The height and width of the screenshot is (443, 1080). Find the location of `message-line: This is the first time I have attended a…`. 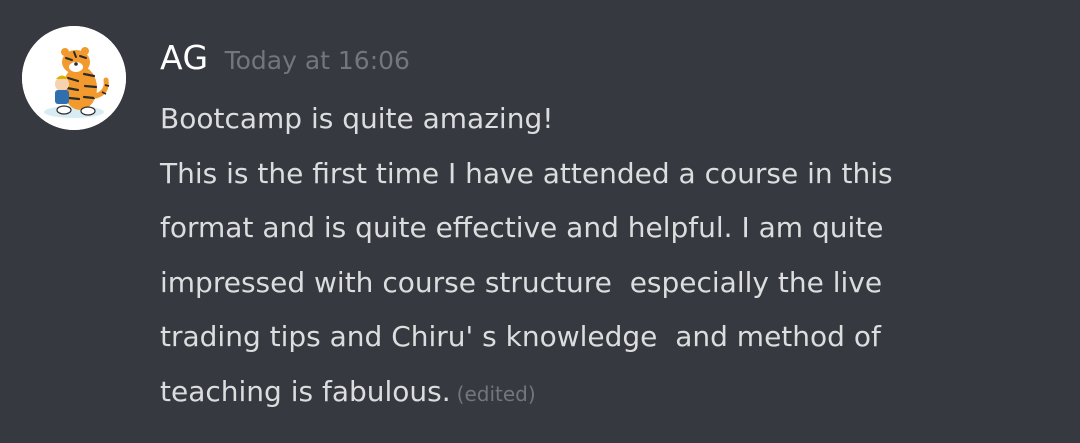

message-line: This is the first time I have attended a… is located at coordinates (526, 173).